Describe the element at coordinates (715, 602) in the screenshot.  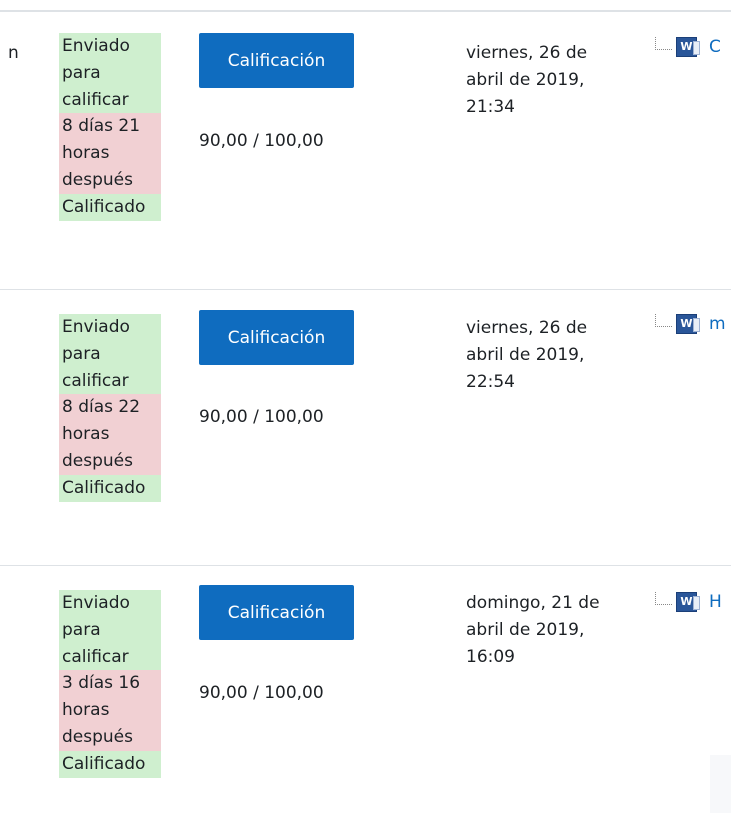
I see `file-name-link: H` at that location.